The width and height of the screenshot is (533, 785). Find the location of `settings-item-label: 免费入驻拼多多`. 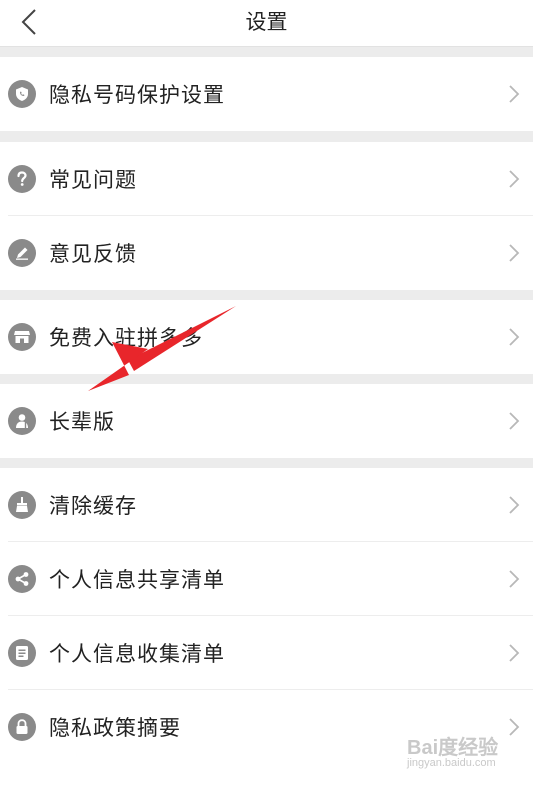

settings-item-label: 免费入驻拼多多 is located at coordinates (126, 338).